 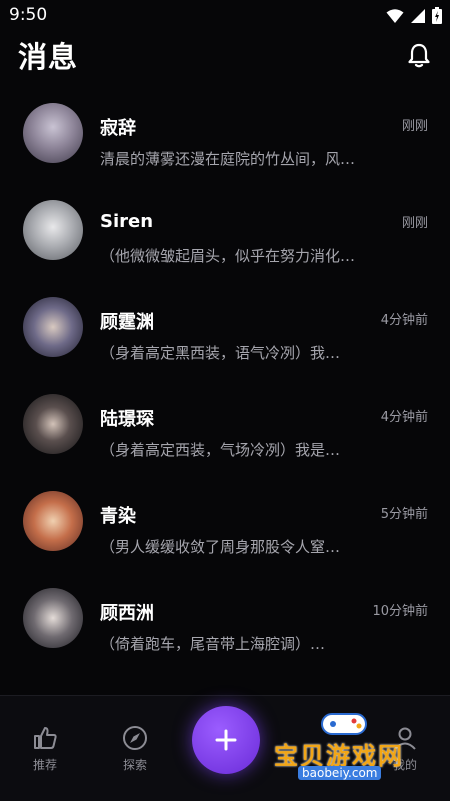 I want to click on nav-item-explore: 探索, so click(x=135, y=748).